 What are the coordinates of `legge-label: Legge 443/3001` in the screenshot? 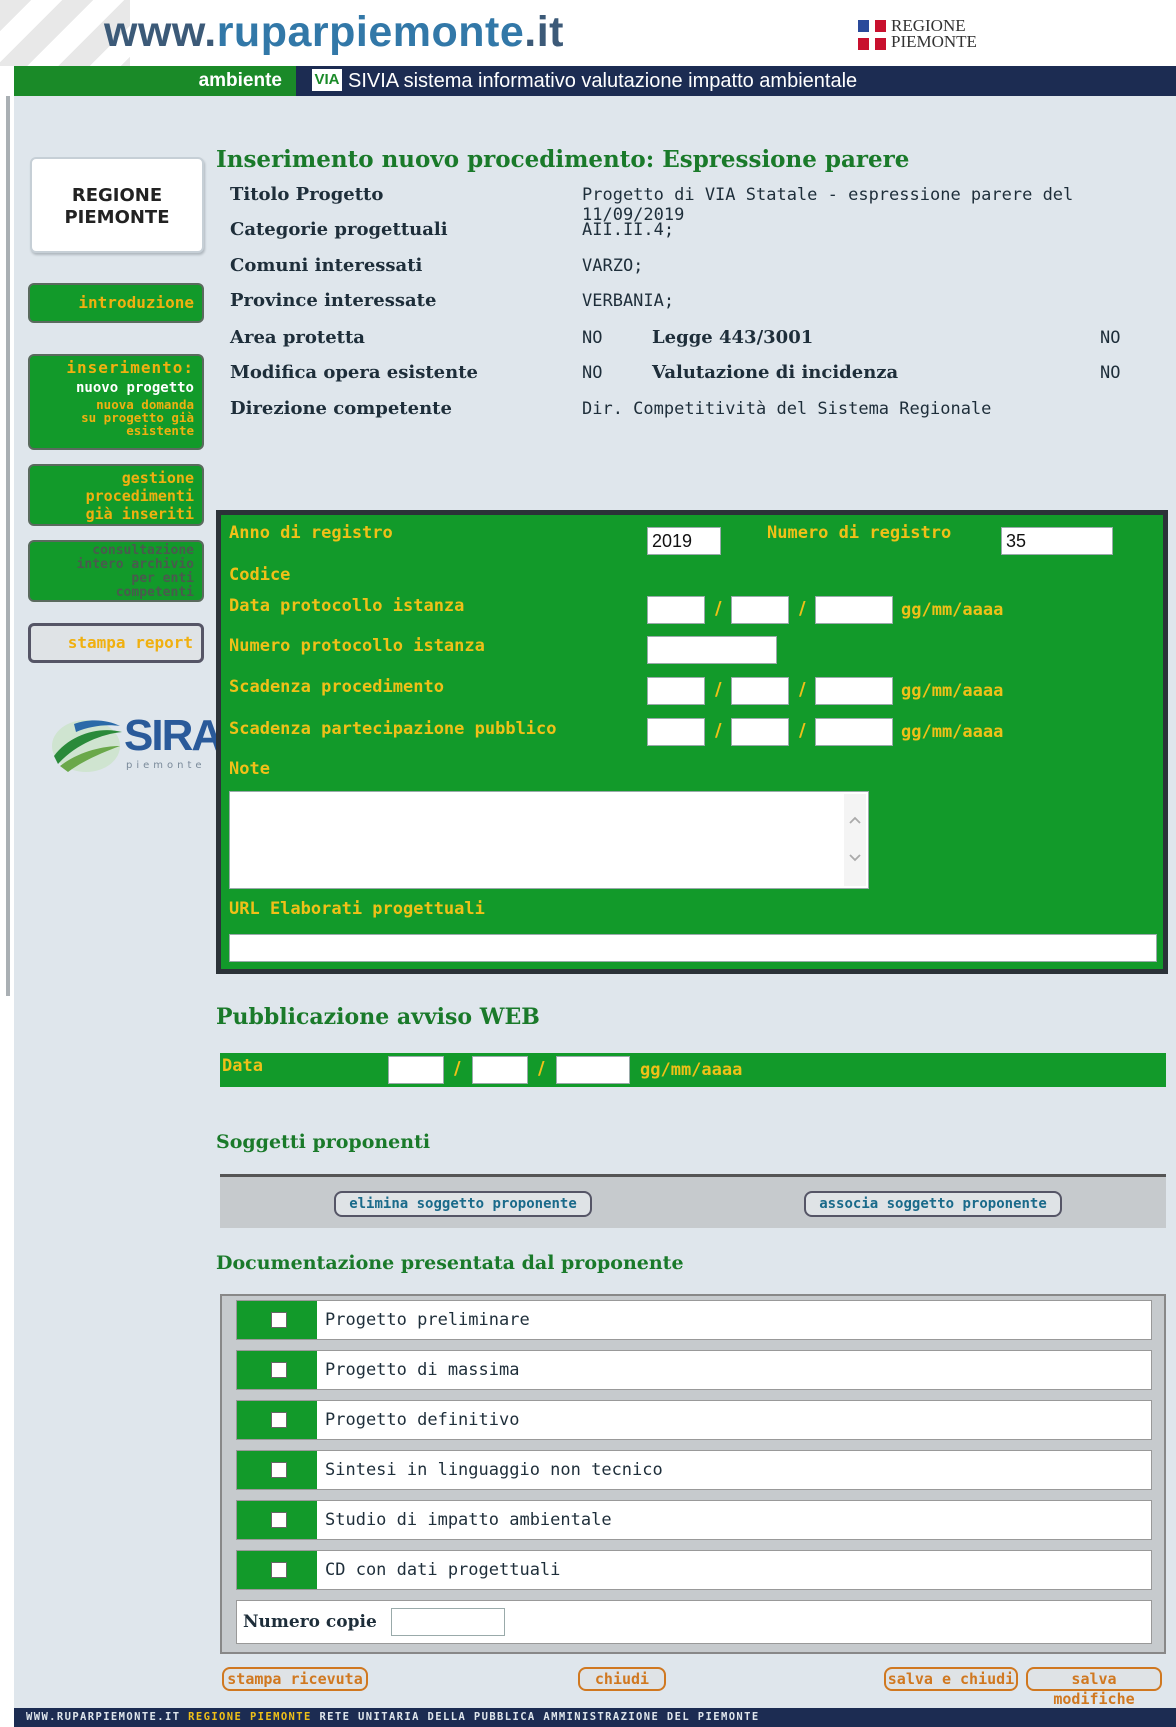 It's located at (733, 337).